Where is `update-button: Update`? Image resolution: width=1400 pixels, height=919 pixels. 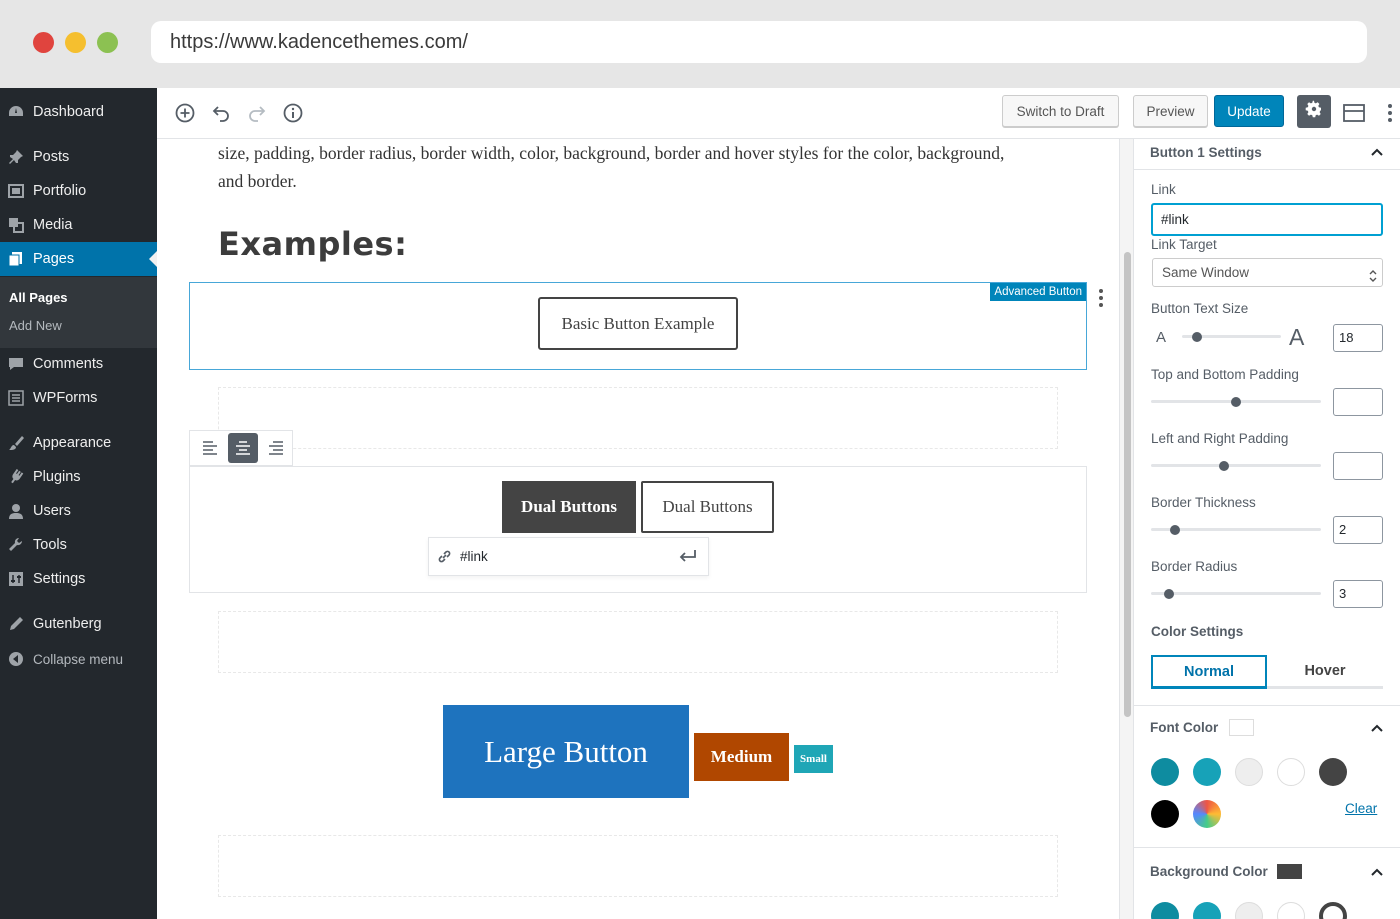
update-button: Update is located at coordinates (1249, 111).